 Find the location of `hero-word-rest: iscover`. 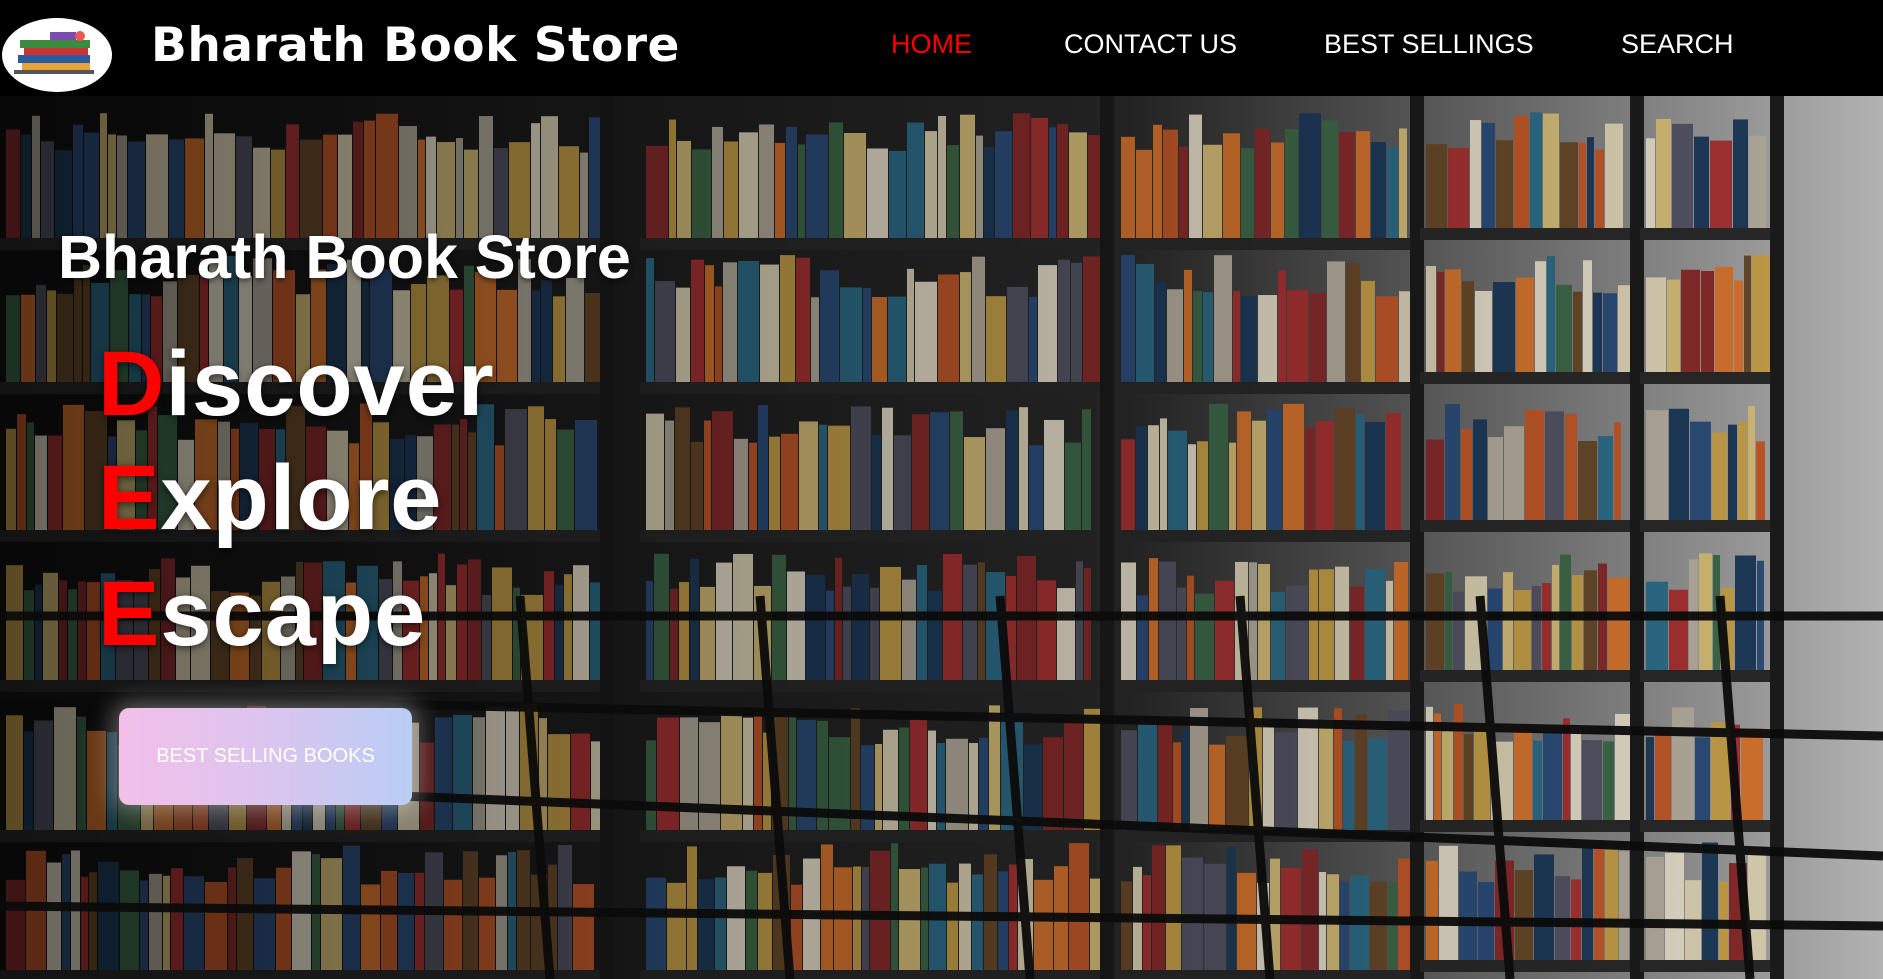

hero-word-rest: iscover is located at coordinates (330, 384).